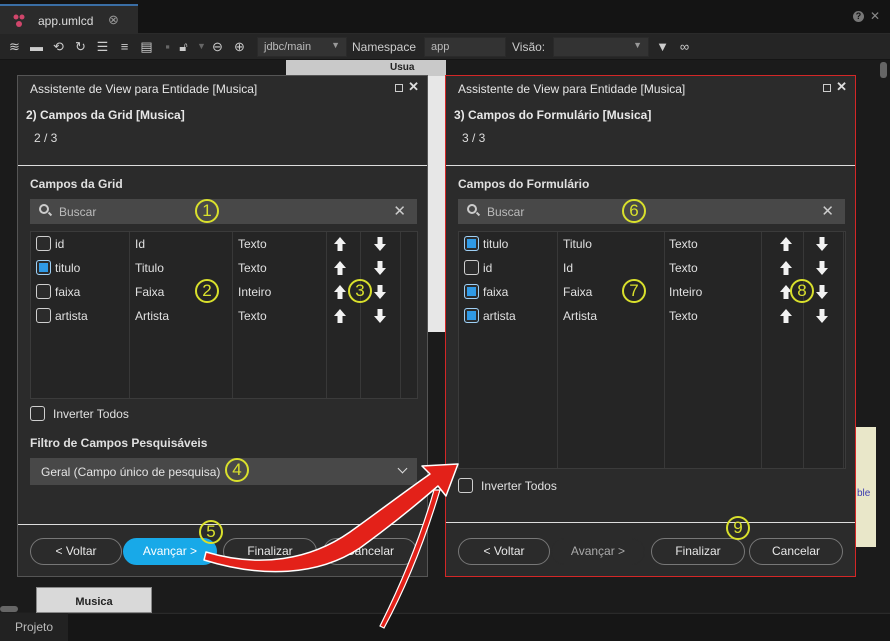 The image size is (890, 641). I want to click on annotation-marker-8: 8, so click(802, 291).